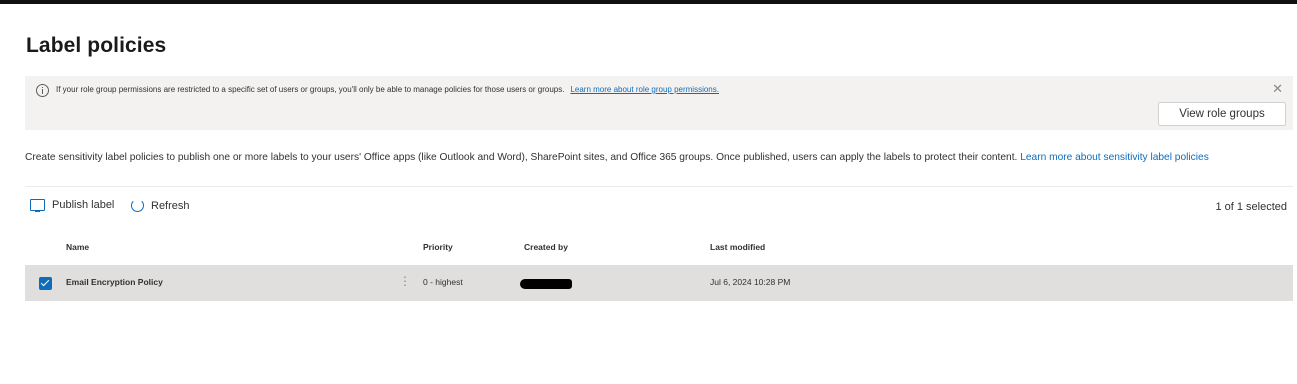  I want to click on refresh-icon, so click(137, 205).